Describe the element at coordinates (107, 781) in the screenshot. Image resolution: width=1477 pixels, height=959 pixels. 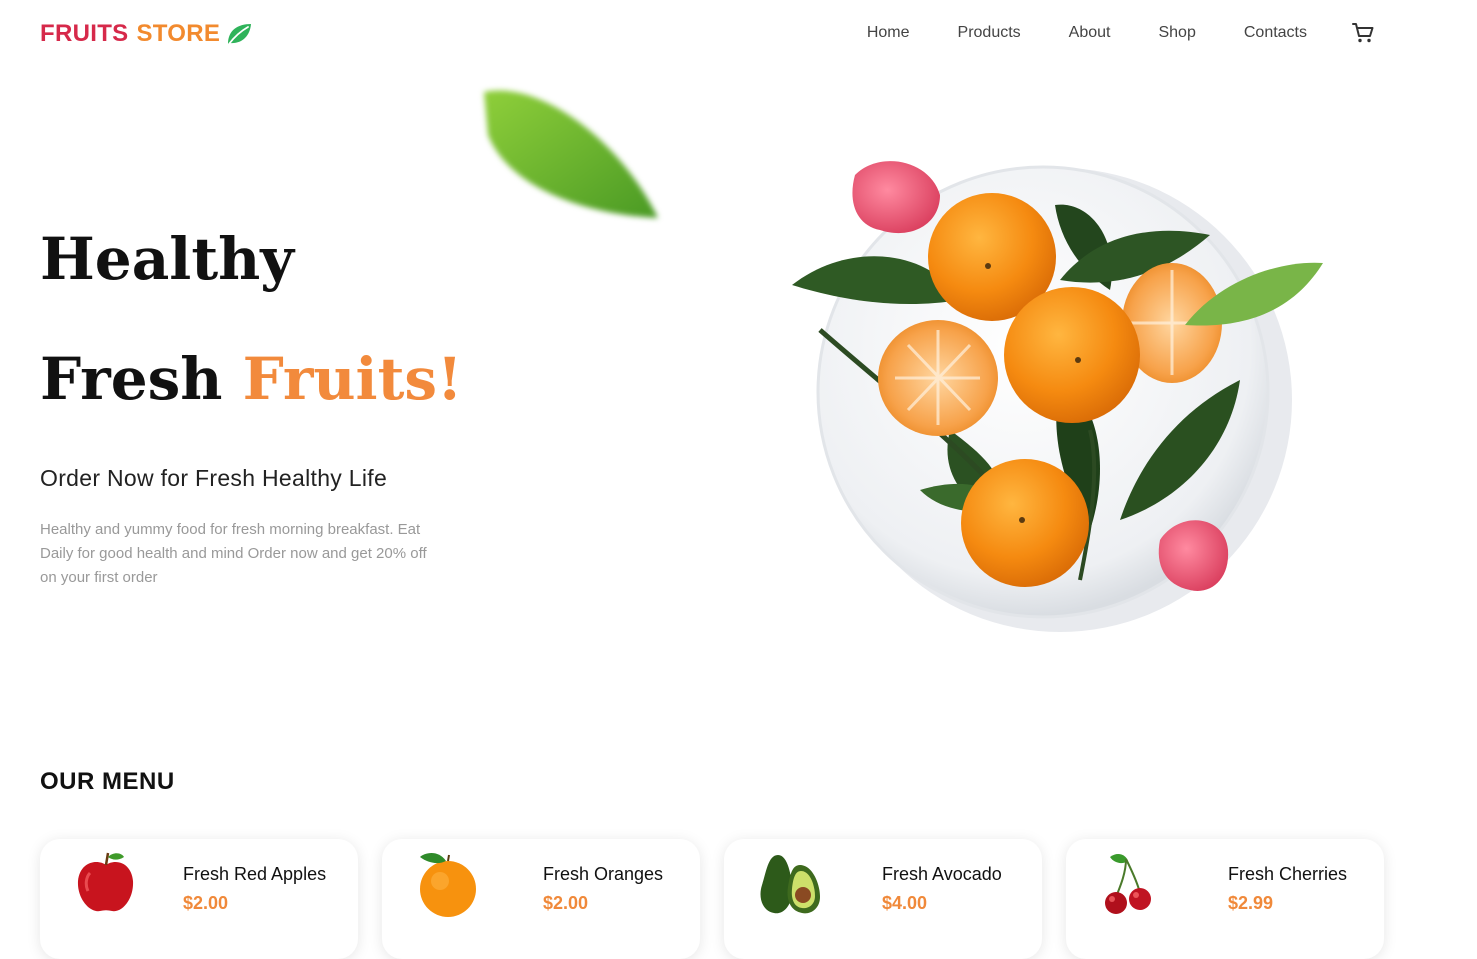
I see `menu-section-title: OUR MENU` at that location.